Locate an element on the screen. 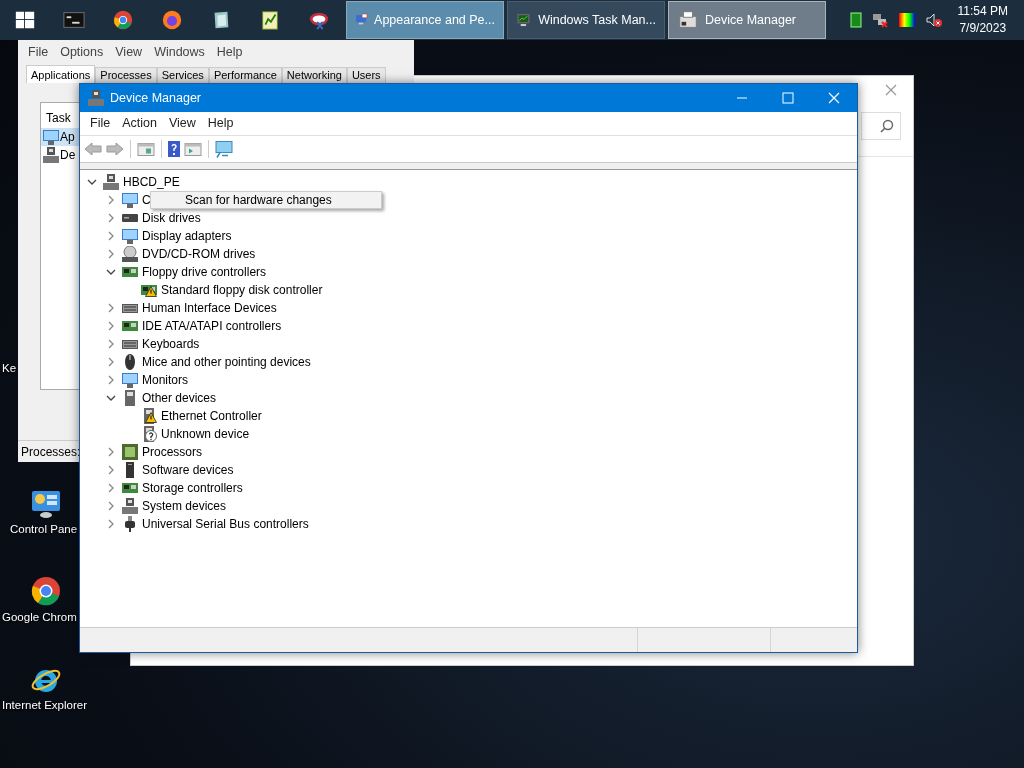 Image resolution: width=1024 pixels, height=768 pixels. tree-item: Software devices is located at coordinates (188, 470).